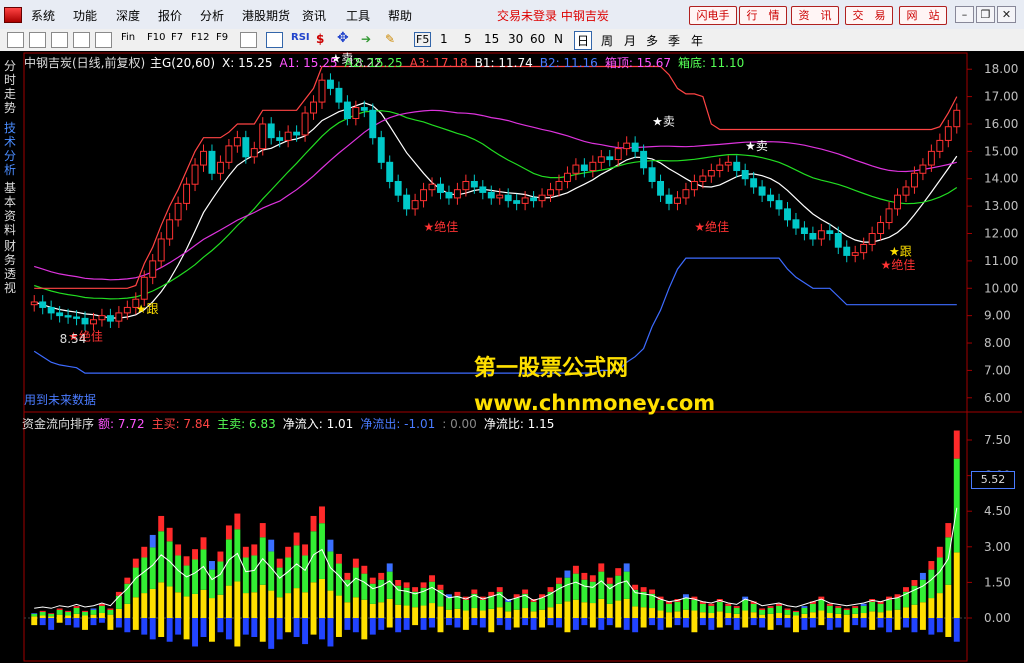 The height and width of the screenshot is (663, 1024). What do you see at coordinates (713, 15) in the screenshot?
I see `flash-trade-button: 闪电手` at bounding box center [713, 15].